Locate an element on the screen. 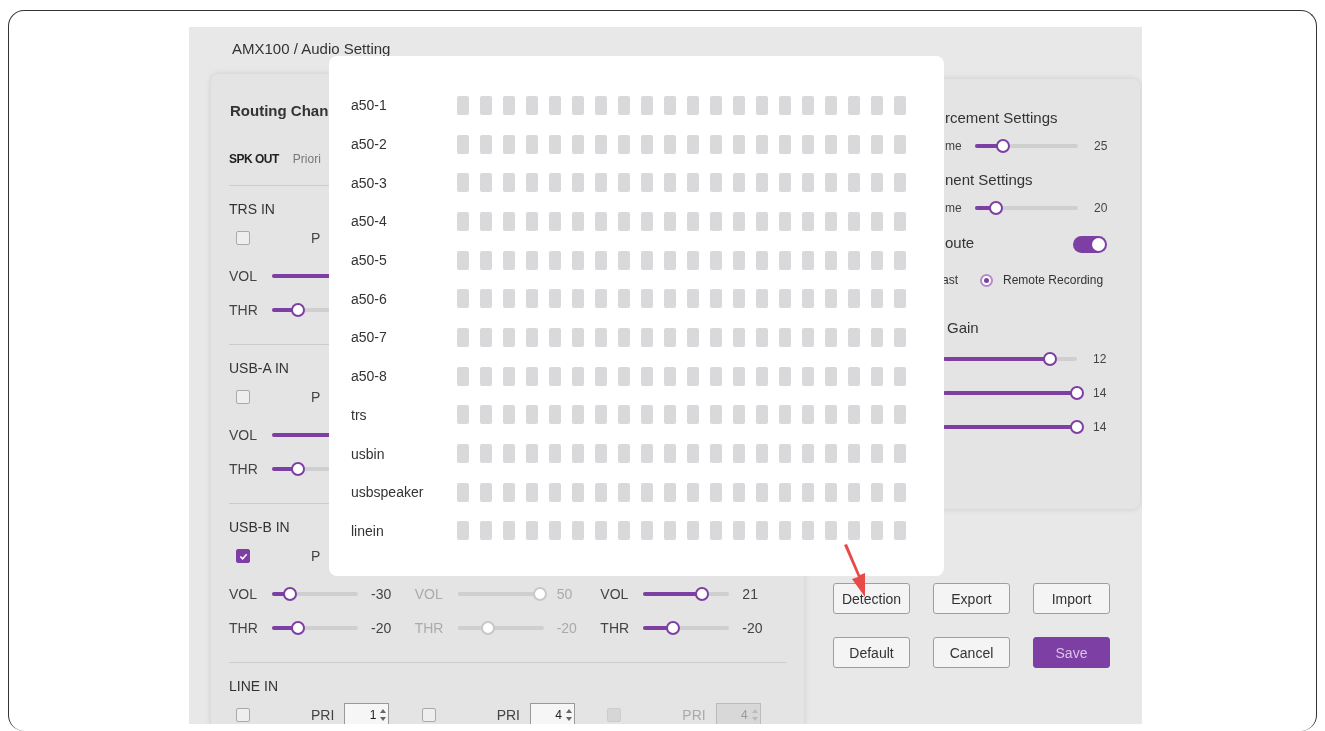 This screenshot has width=1325, height=731. action-button: Default is located at coordinates (871, 652).